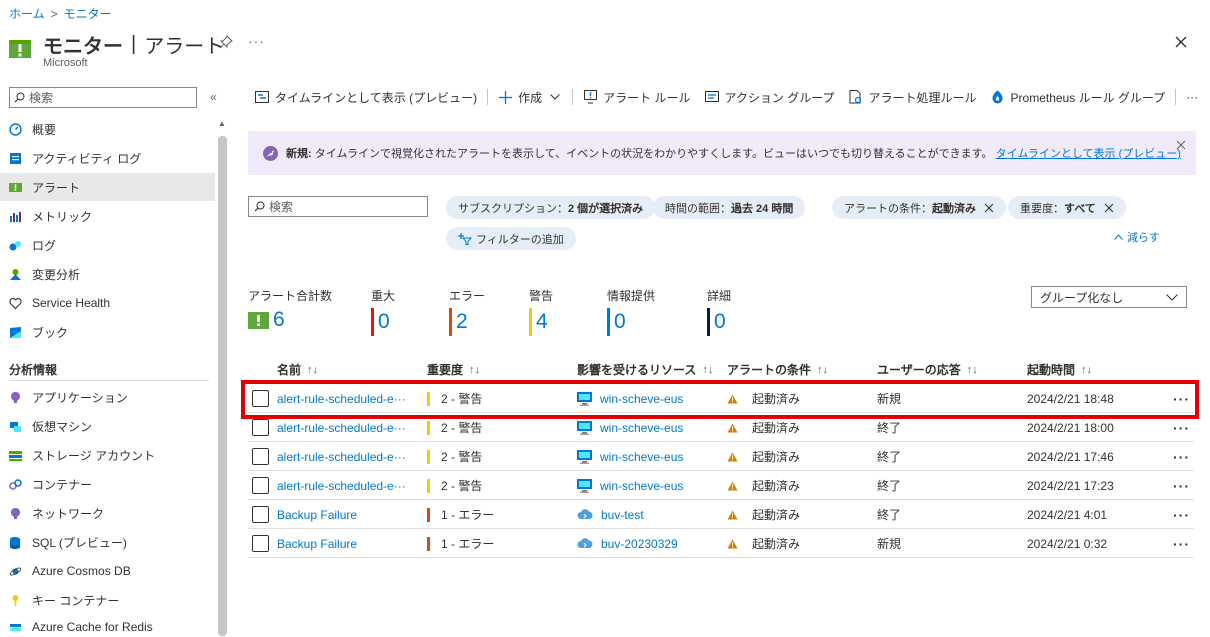 This screenshot has height=637, width=1210. Describe the element at coordinates (1109, 297) in the screenshot. I see `group-by-select: グループ化なし` at that location.